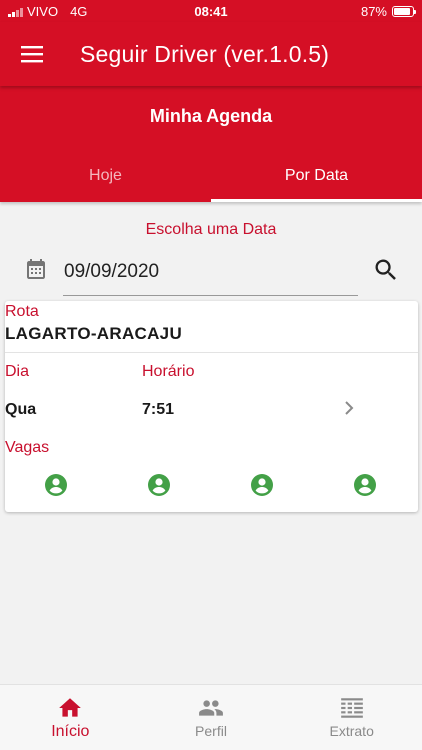 The height and width of the screenshot is (750, 422). I want to click on dia-label: Dia, so click(17, 371).